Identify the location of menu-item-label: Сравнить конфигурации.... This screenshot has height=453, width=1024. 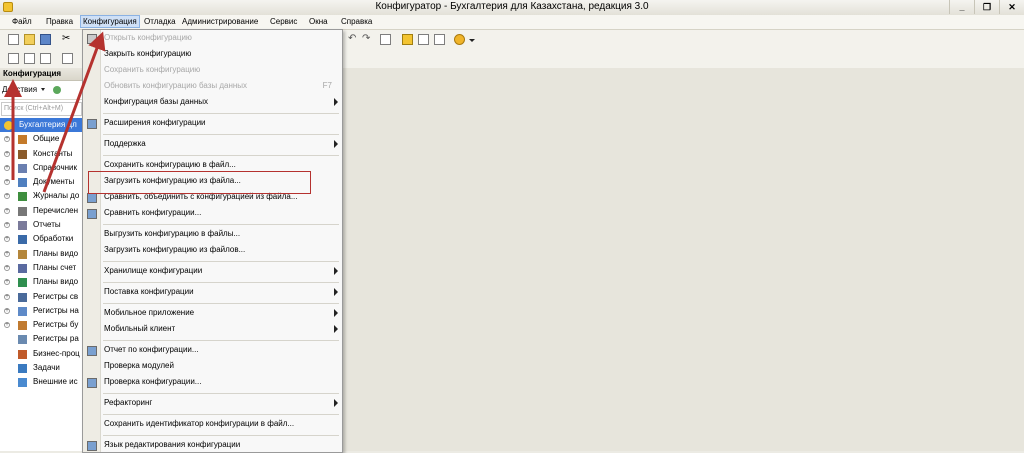
(153, 212).